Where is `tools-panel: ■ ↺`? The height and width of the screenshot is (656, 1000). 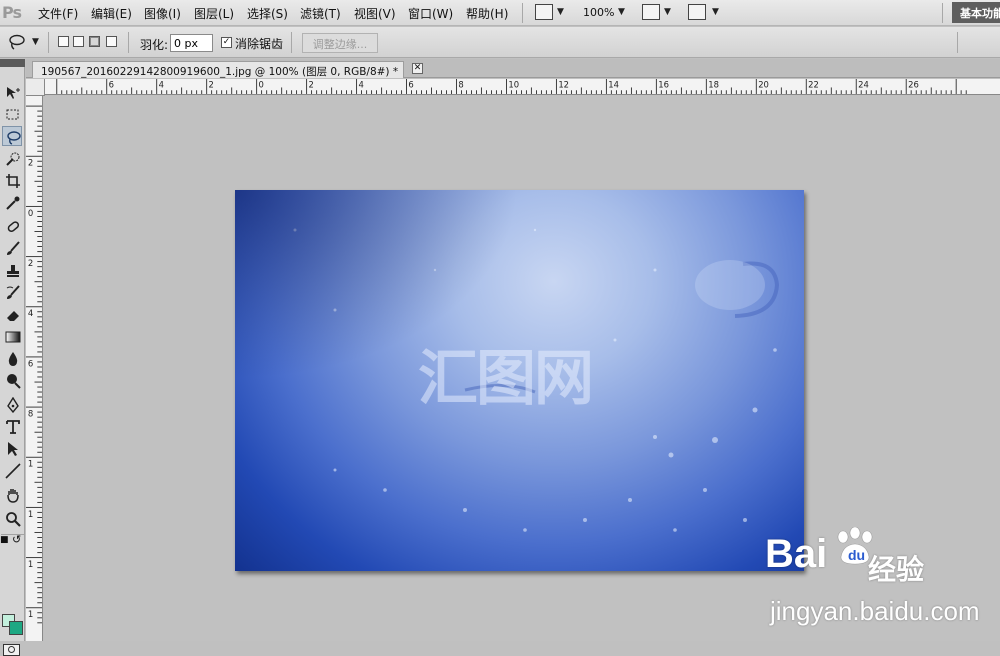 tools-panel: ■ ↺ is located at coordinates (12, 357).